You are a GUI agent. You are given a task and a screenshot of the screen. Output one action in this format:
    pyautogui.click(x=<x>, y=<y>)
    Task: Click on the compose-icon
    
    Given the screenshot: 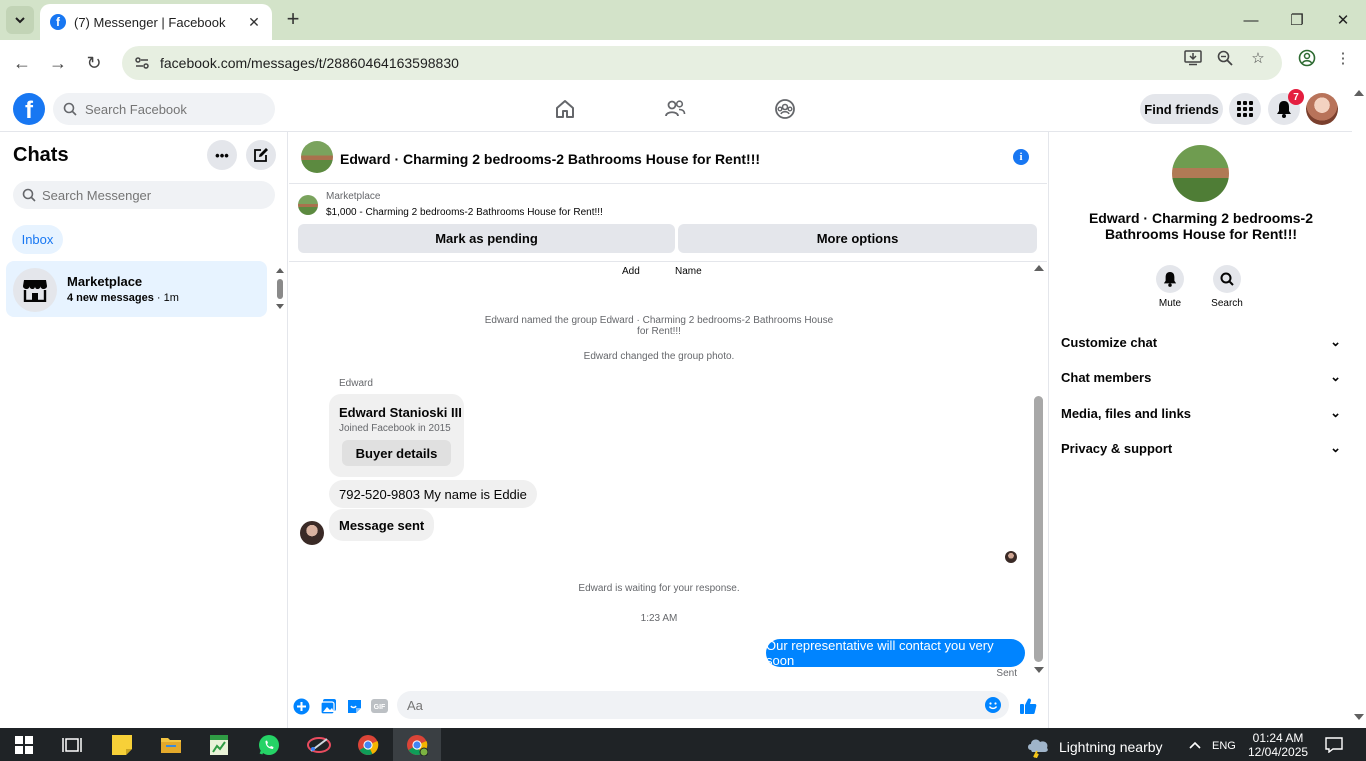 What is the action you would take?
    pyautogui.click(x=261, y=155)
    